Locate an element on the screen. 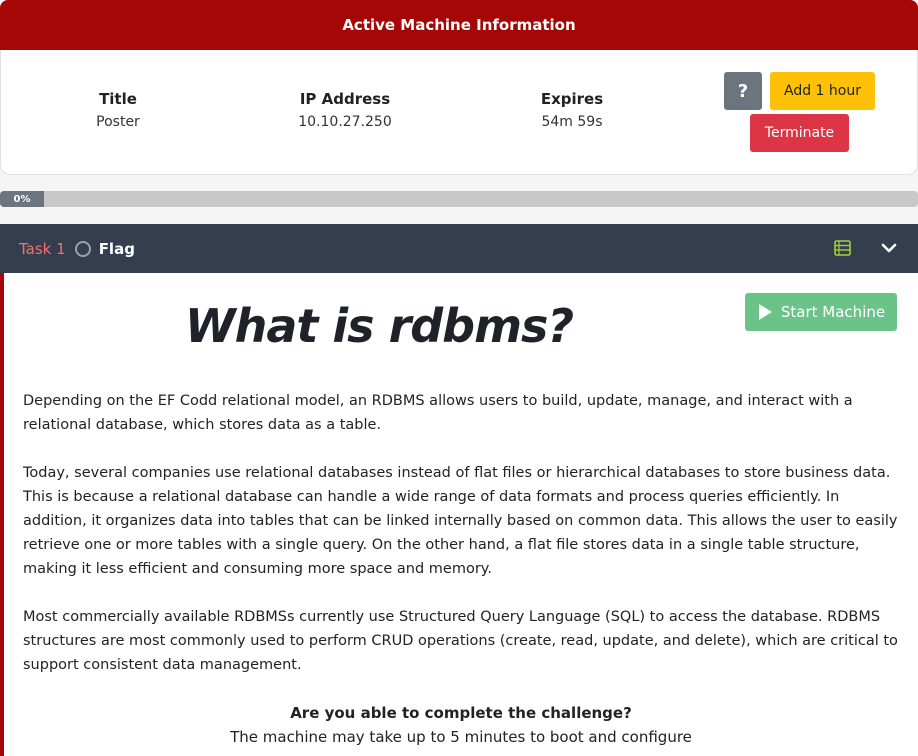 The image size is (918, 756). ip-address-value: 10.10.27.250 is located at coordinates (345, 122).